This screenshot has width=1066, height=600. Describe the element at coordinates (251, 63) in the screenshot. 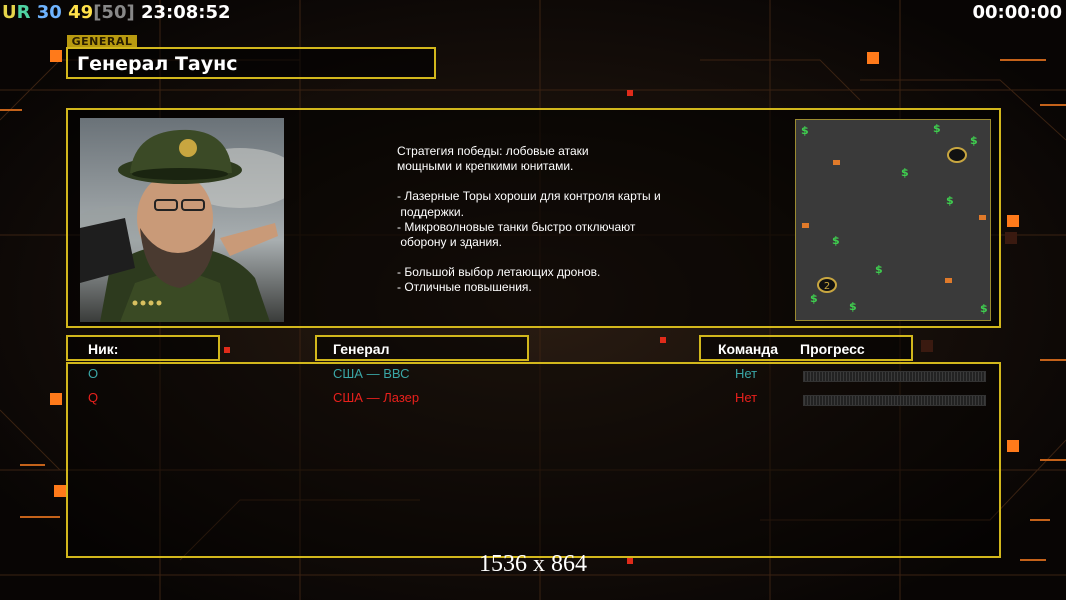

I see `general-title-box: Генерал Таунс` at that location.